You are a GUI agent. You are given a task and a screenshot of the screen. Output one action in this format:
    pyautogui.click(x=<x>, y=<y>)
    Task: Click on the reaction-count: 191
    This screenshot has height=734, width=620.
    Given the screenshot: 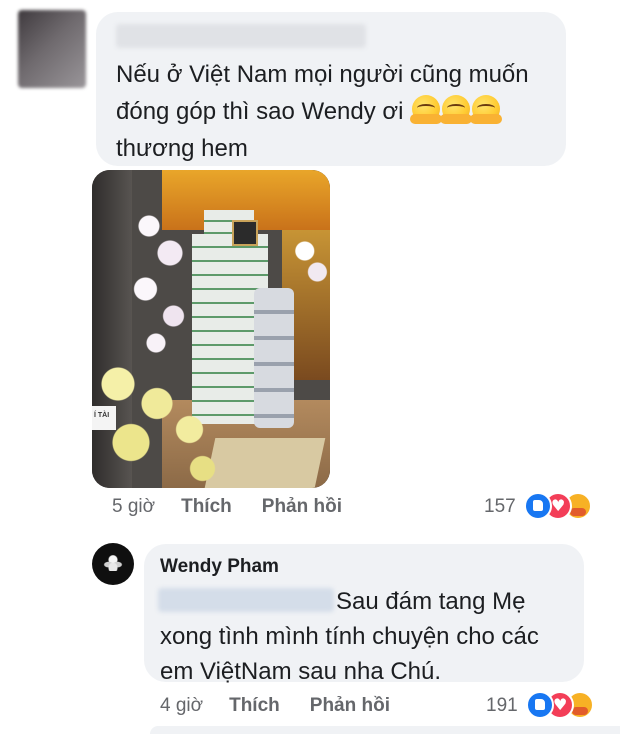 What is the action you would take?
    pyautogui.click(x=502, y=706)
    